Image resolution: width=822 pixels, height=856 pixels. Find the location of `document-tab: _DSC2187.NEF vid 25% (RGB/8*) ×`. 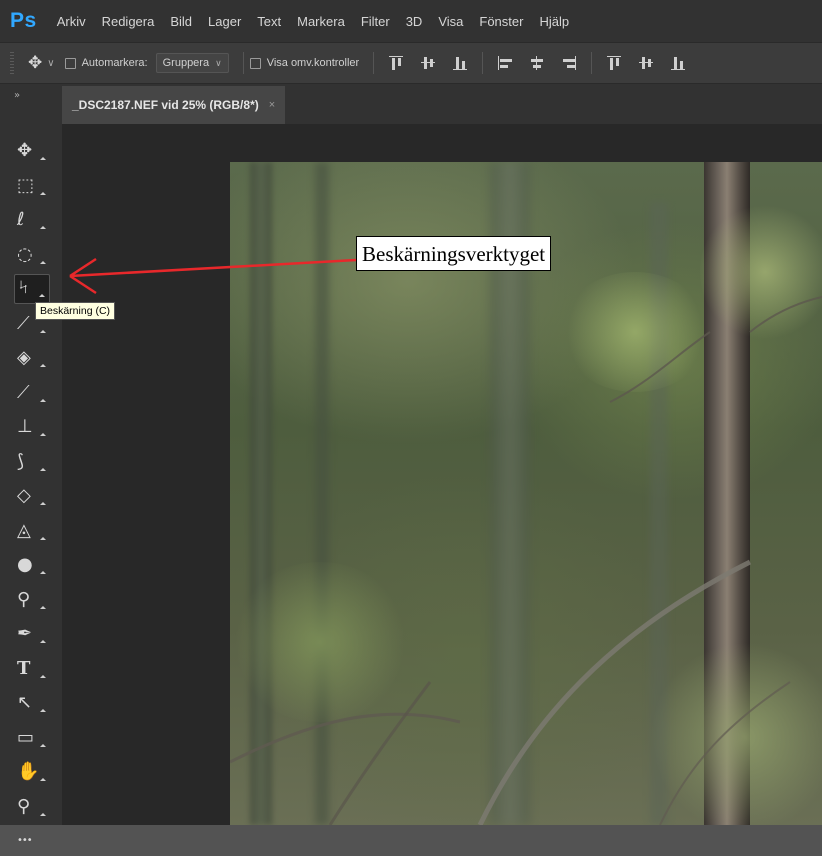

document-tab: _DSC2187.NEF vid 25% (RGB/8*) × is located at coordinates (174, 105).